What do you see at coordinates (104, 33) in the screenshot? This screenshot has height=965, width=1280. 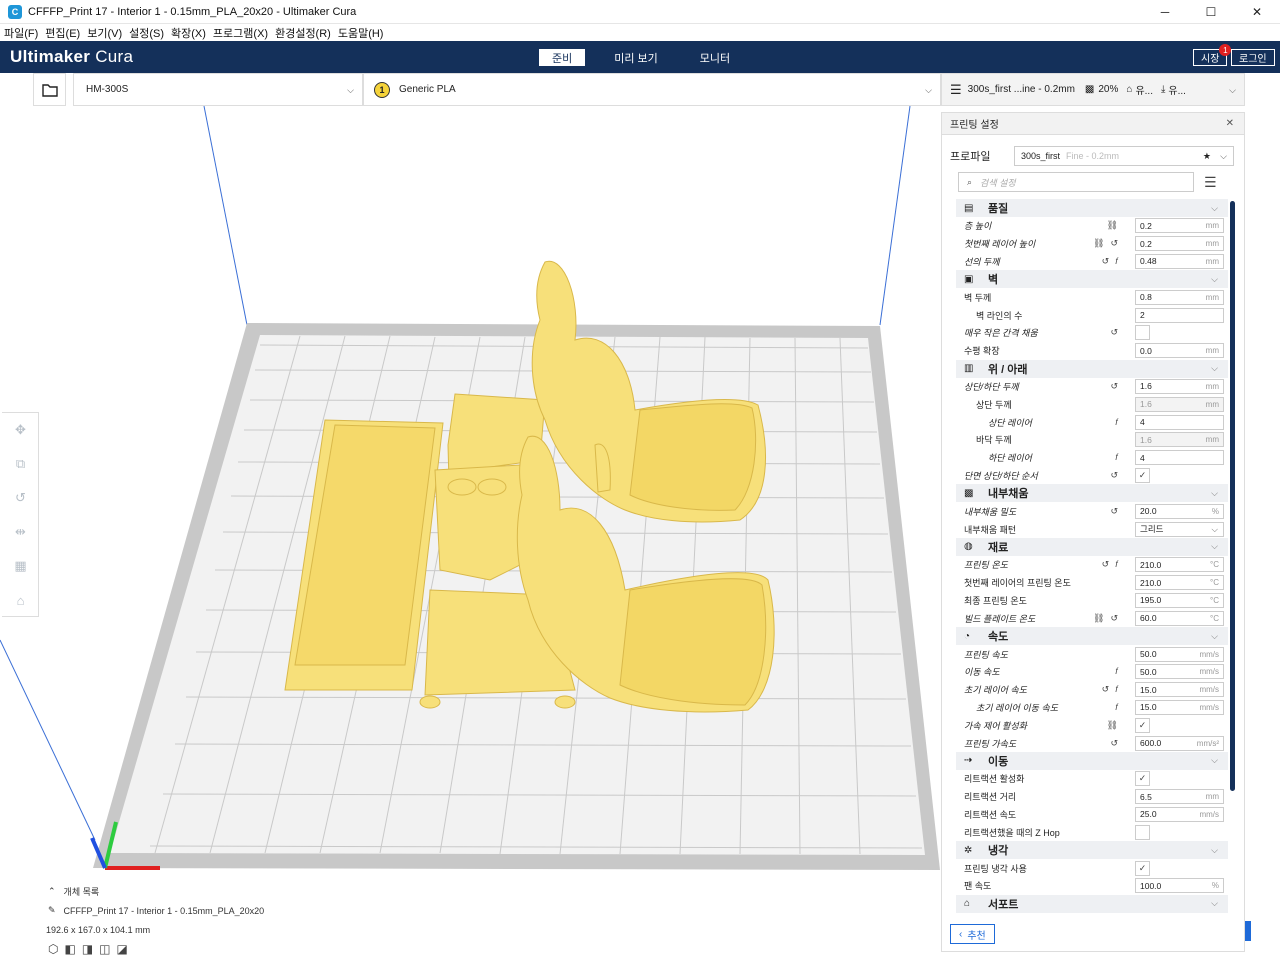 I see `menu-view: 보기(V)` at bounding box center [104, 33].